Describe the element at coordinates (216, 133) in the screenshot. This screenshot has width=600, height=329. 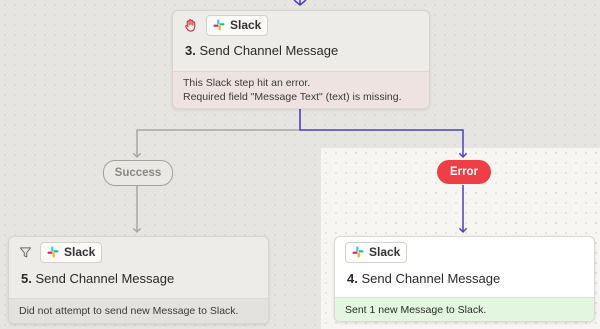
I see `success-branch-connector` at that location.